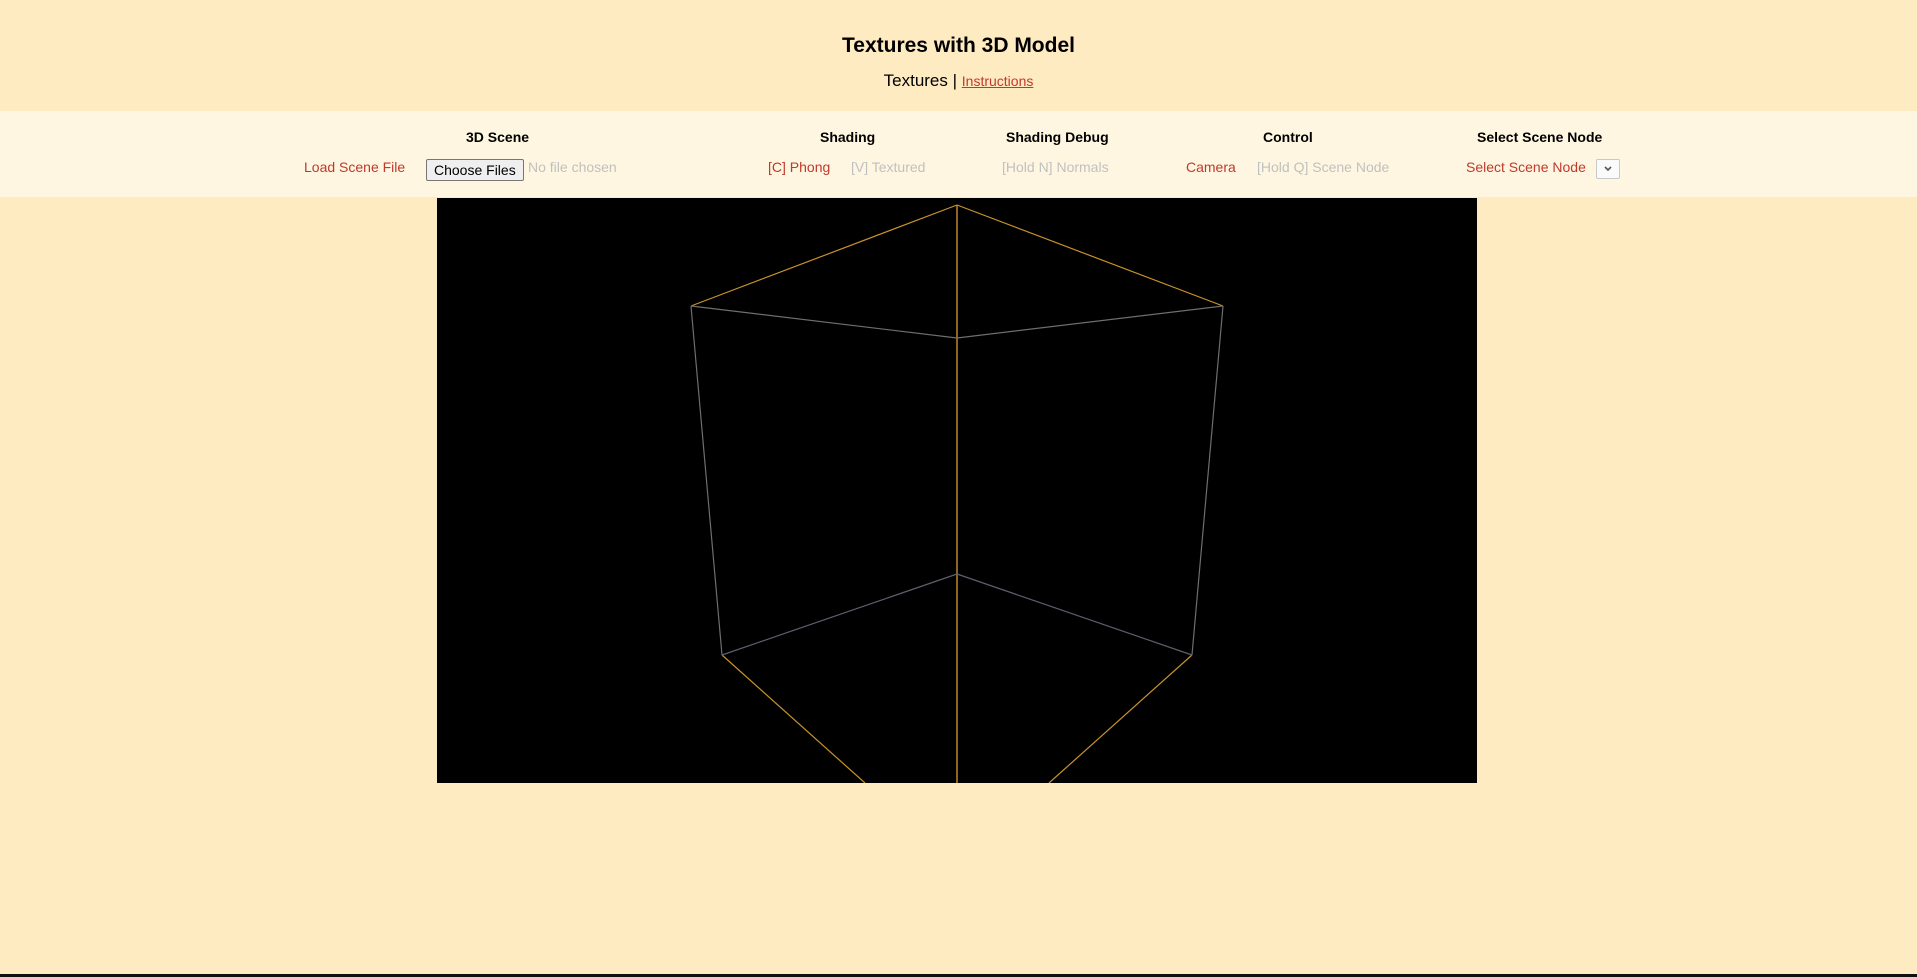  What do you see at coordinates (475, 170) in the screenshot?
I see `choose-files-button: Choose Files` at bounding box center [475, 170].